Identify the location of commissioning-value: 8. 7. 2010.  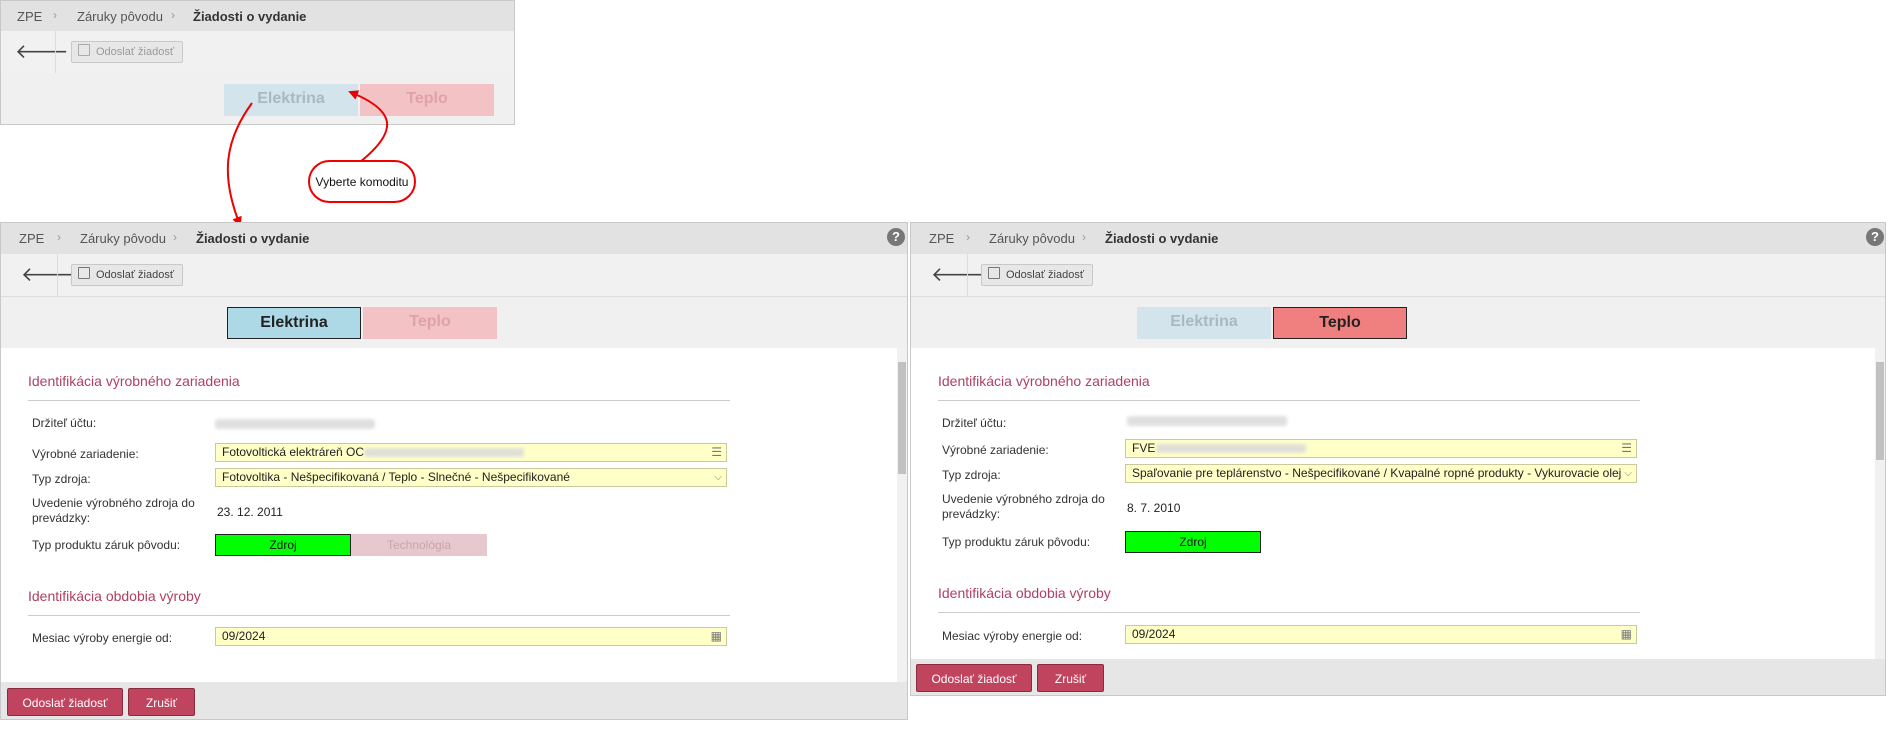
(1154, 508).